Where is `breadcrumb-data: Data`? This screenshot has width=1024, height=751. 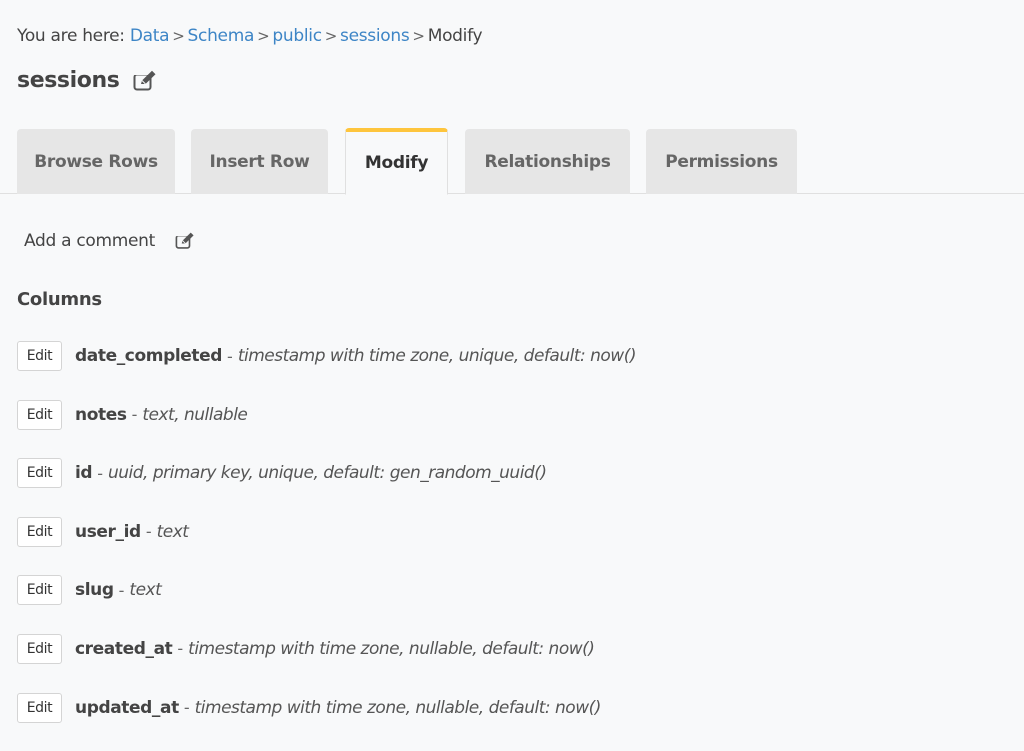 breadcrumb-data: Data is located at coordinates (150, 36).